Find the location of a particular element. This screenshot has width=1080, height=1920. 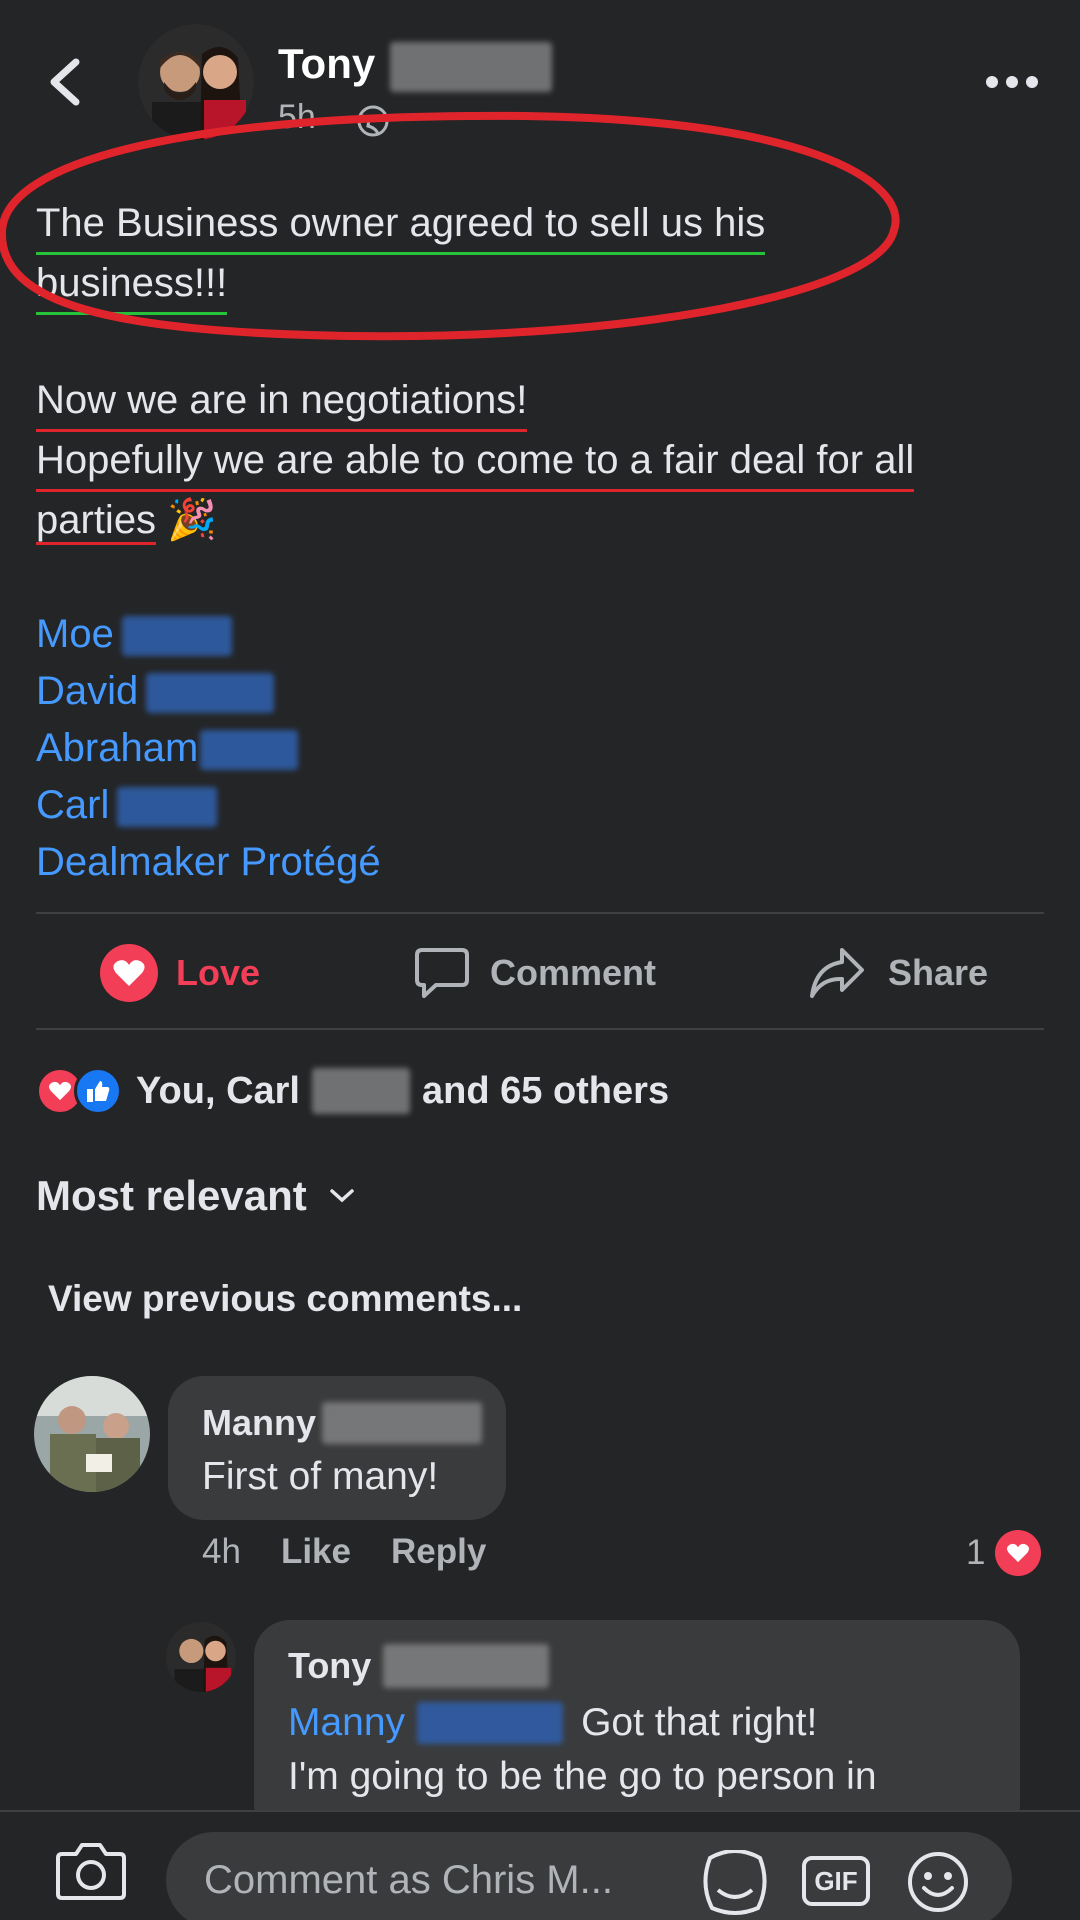

comment-button: Comment is located at coordinates (535, 973).